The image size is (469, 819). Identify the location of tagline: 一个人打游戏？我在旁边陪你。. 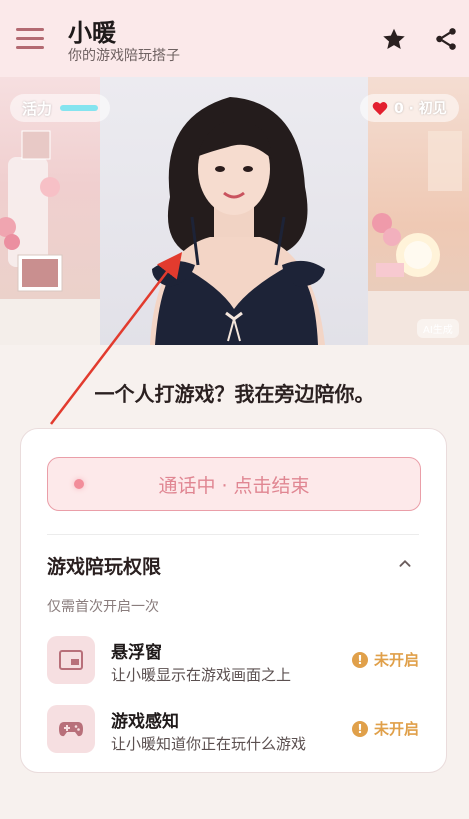
(234, 394).